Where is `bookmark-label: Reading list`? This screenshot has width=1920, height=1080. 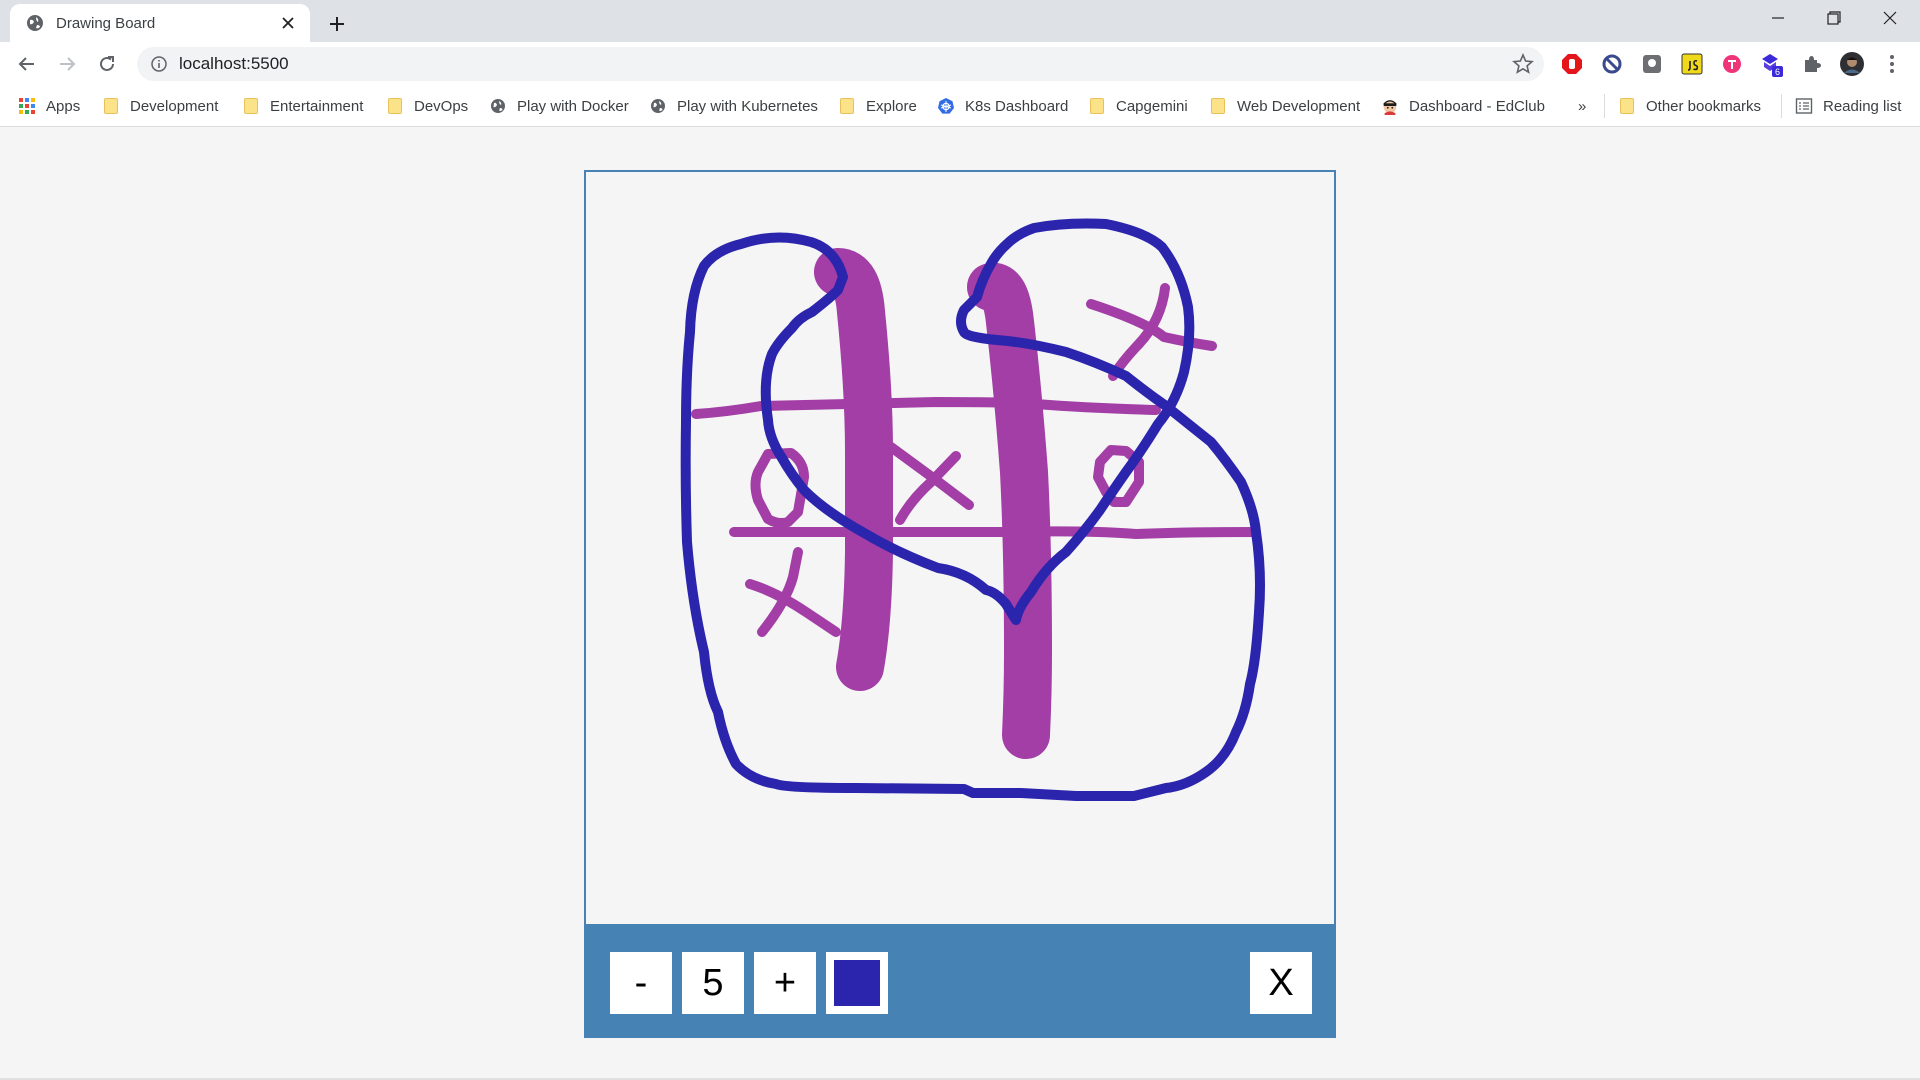
bookmark-label: Reading list is located at coordinates (1862, 106).